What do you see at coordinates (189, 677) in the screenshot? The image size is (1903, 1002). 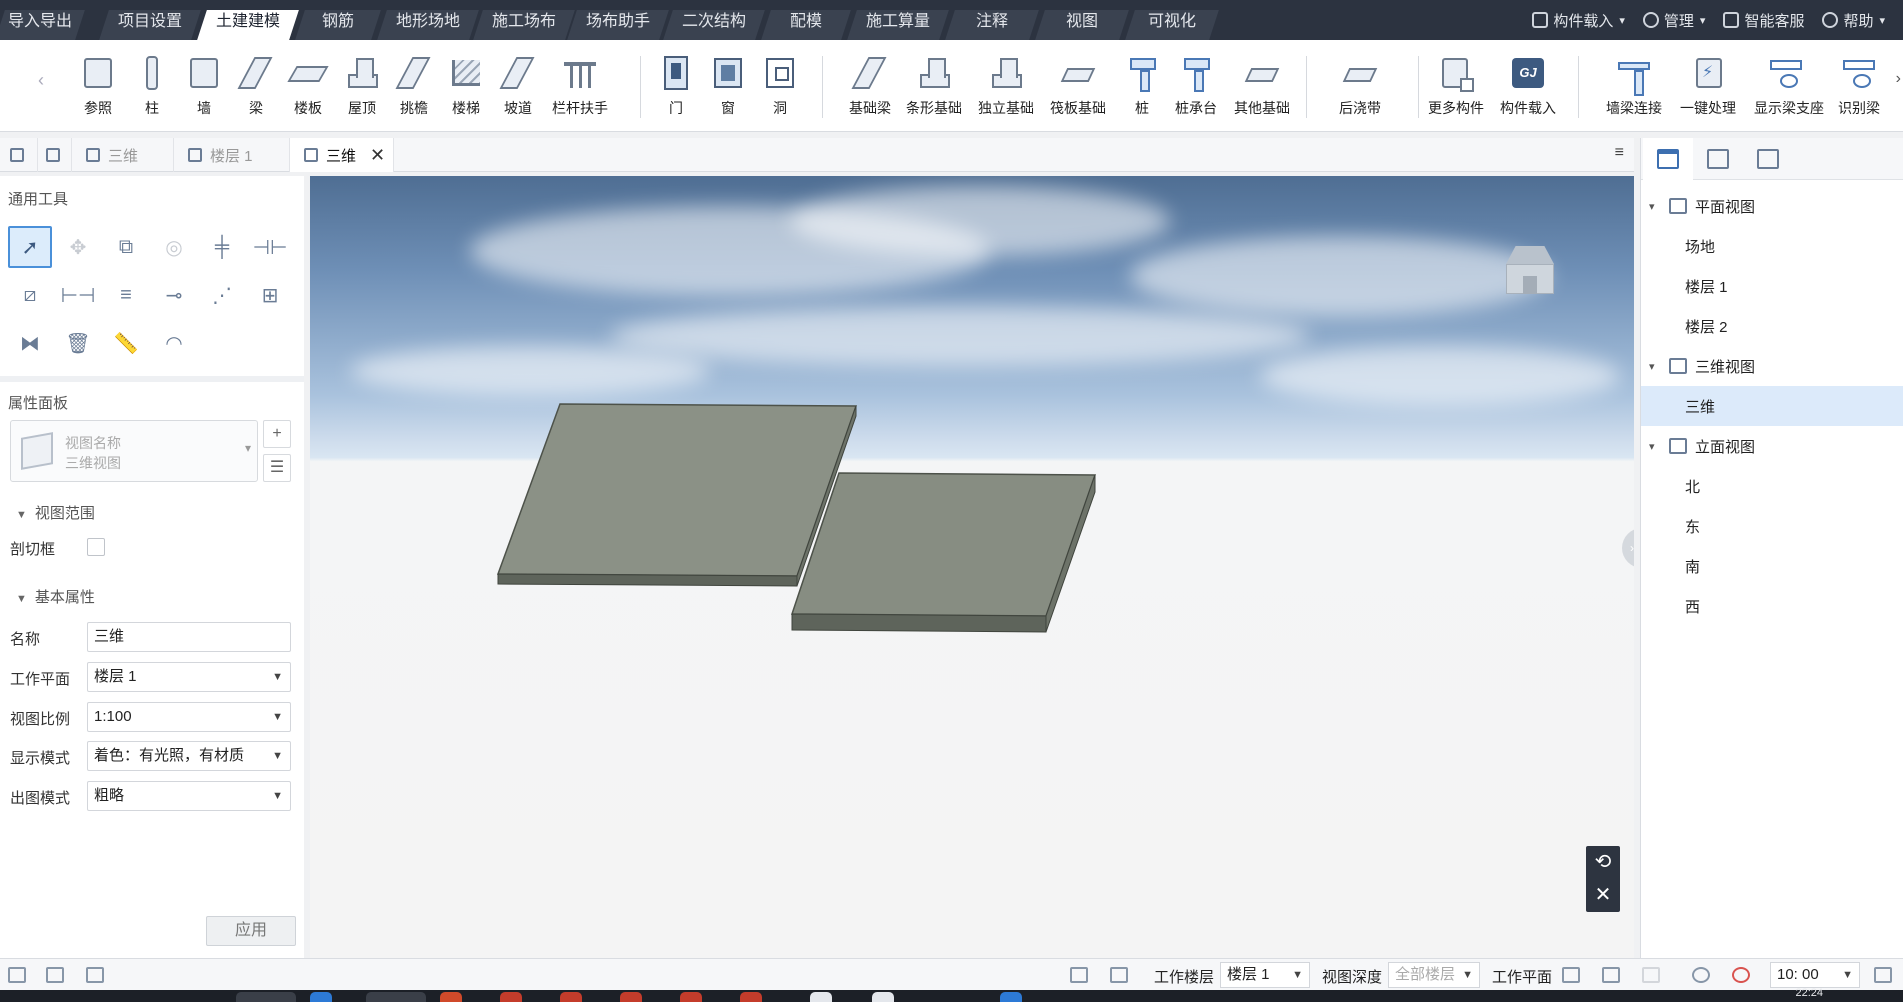 I see `workplane-select: 楼层 1 ▼` at bounding box center [189, 677].